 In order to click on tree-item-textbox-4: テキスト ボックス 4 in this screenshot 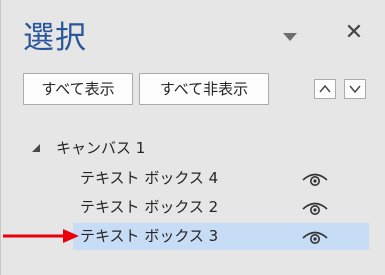, I will do `click(221, 178)`.